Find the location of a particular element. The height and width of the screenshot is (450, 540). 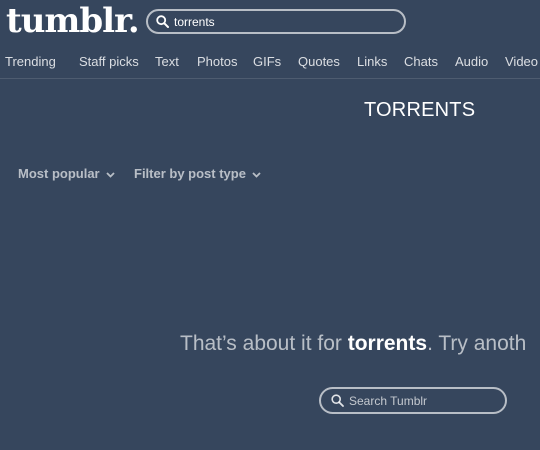

nav-photos: Photos is located at coordinates (217, 61).